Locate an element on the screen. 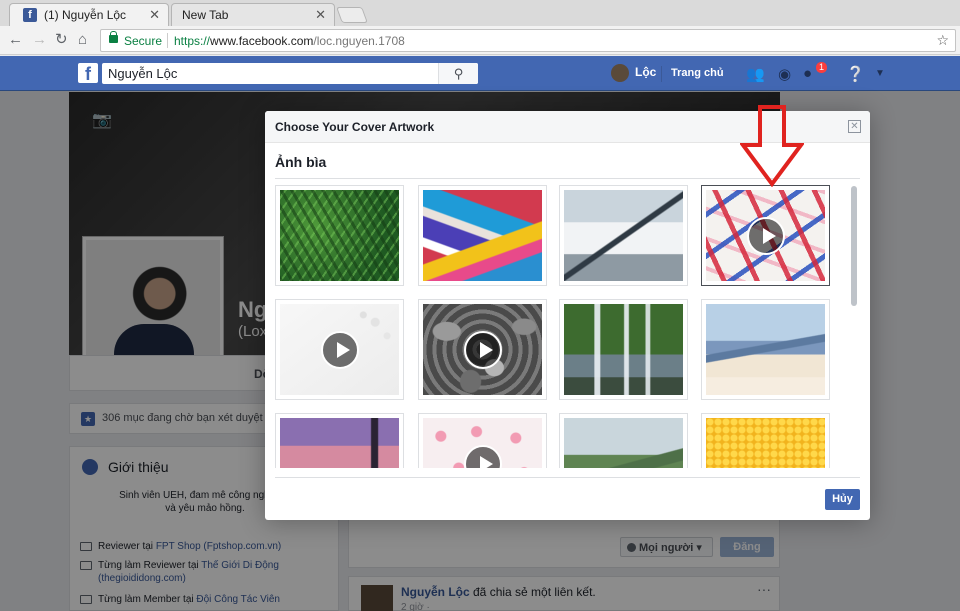 This screenshot has height=611, width=960. lock-icon is located at coordinates (113, 37).